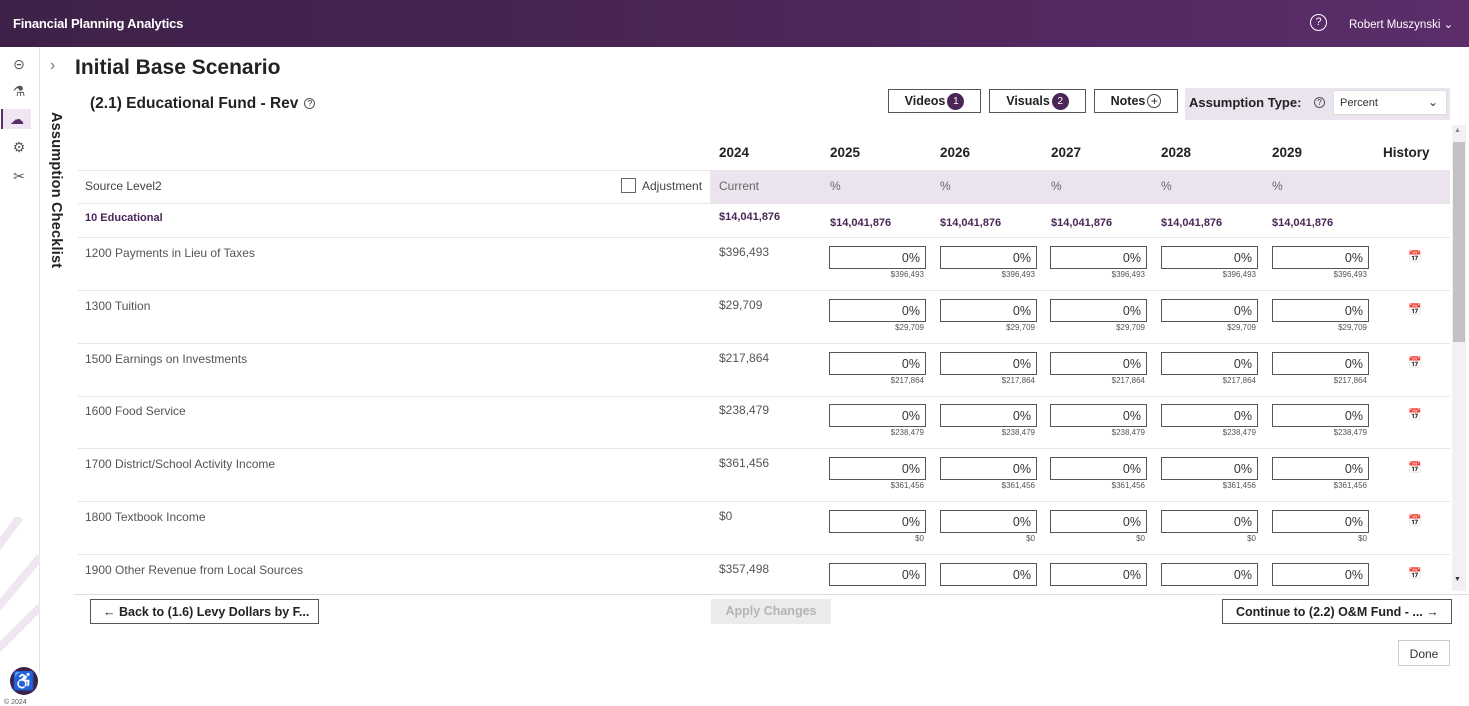  I want to click on user-menu: Robert Muszynski ⌄, so click(1401, 24).